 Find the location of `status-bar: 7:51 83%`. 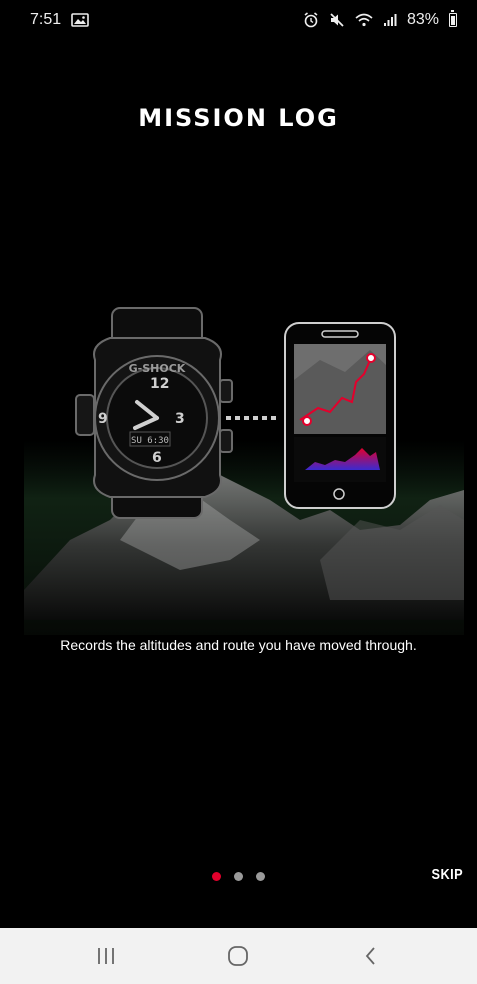

status-bar: 7:51 83% is located at coordinates (238, 20).